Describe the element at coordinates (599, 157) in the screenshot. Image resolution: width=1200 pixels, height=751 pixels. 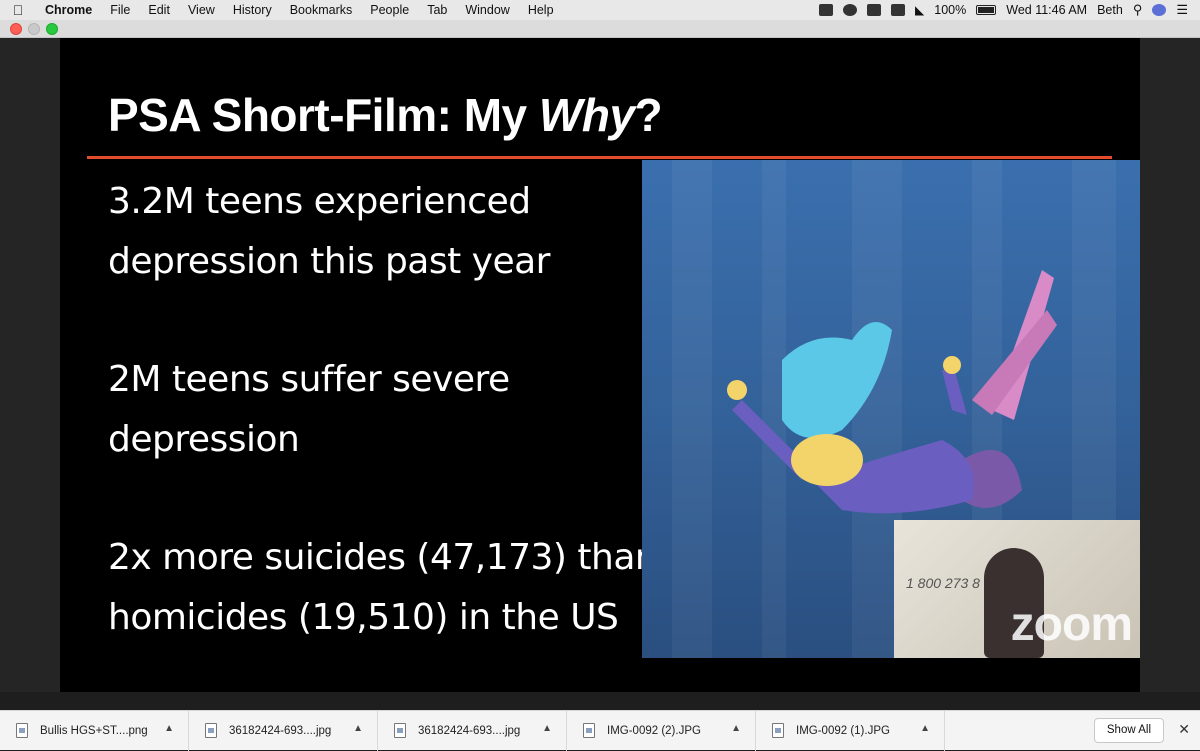
I see `title-underline` at that location.